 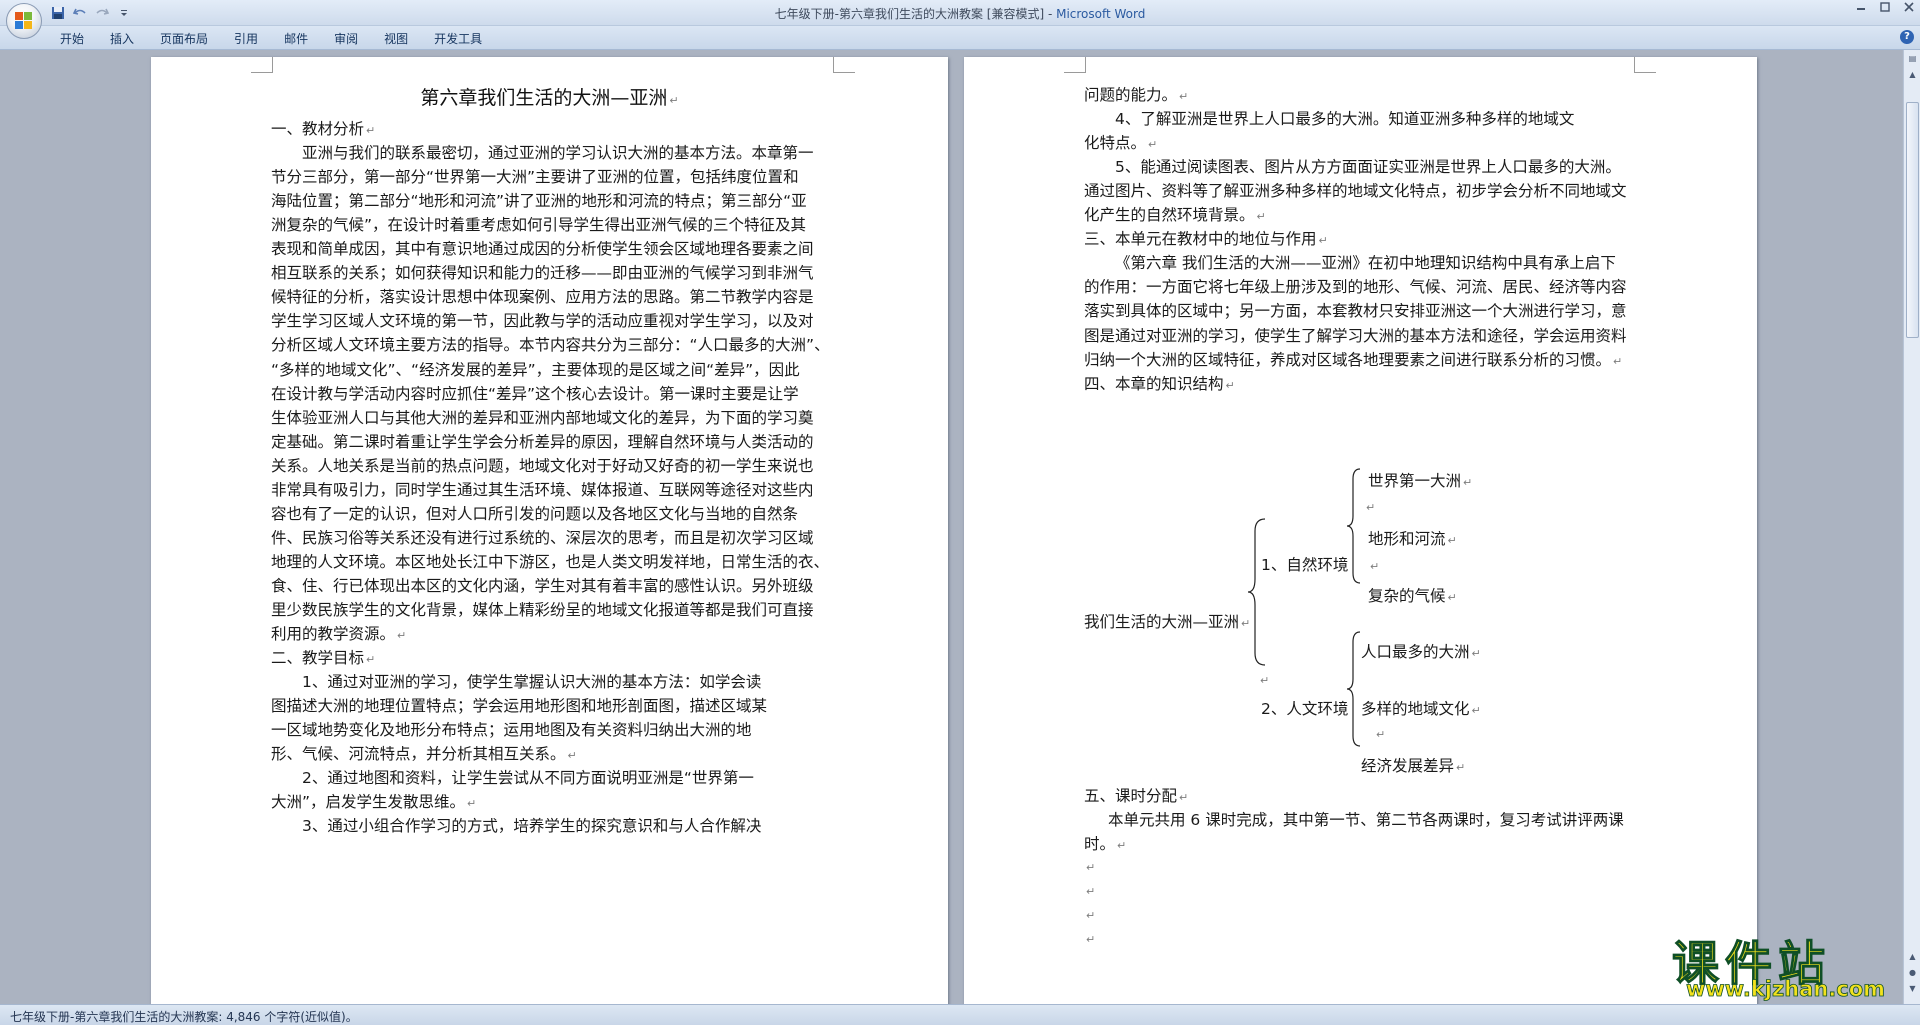 I want to click on help-icon: ?, so click(x=1907, y=37).